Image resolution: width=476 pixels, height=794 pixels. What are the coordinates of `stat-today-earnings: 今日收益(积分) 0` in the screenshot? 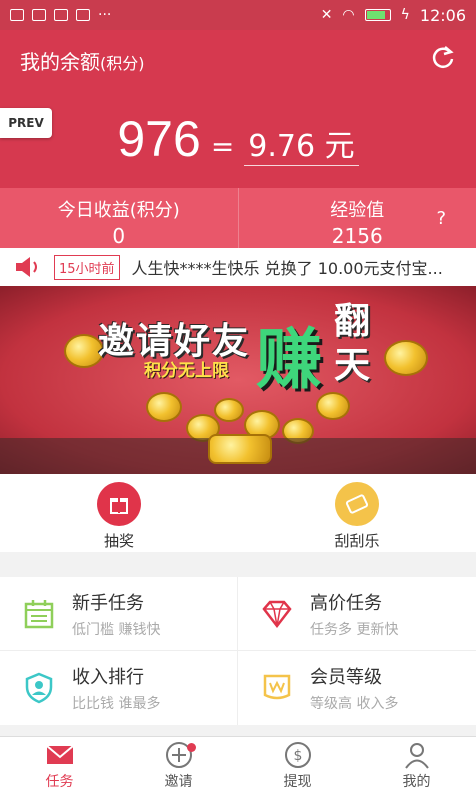 It's located at (119, 218).